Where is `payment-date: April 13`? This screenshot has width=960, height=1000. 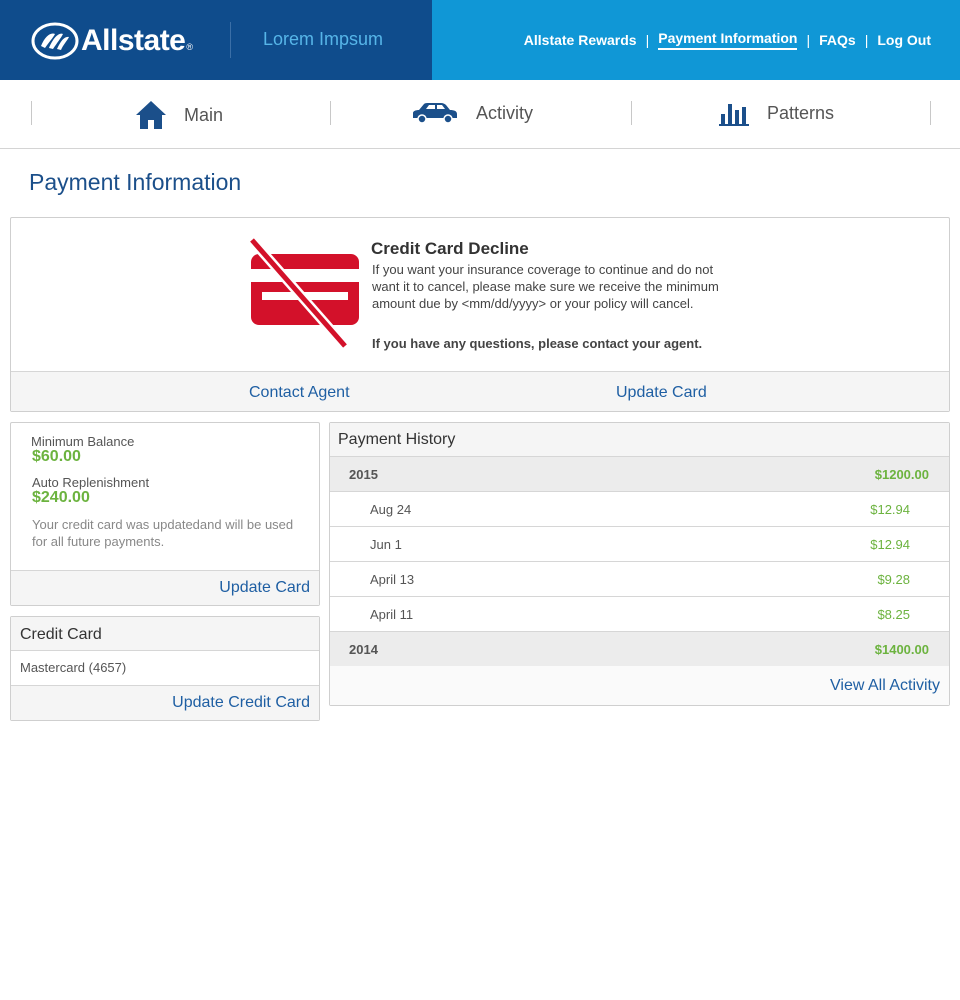
payment-date: April 13 is located at coordinates (392, 579).